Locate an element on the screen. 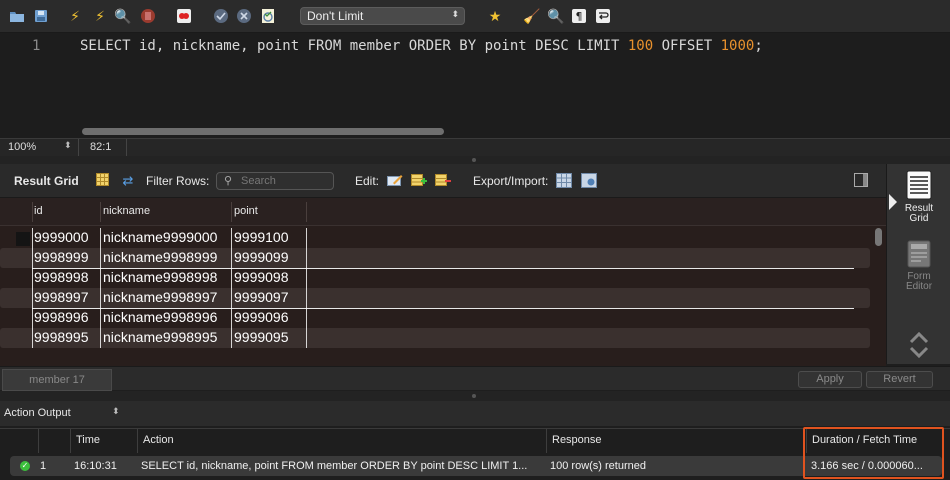 This screenshot has height=480, width=950. toggle-panel-icon is located at coordinates (861, 181).